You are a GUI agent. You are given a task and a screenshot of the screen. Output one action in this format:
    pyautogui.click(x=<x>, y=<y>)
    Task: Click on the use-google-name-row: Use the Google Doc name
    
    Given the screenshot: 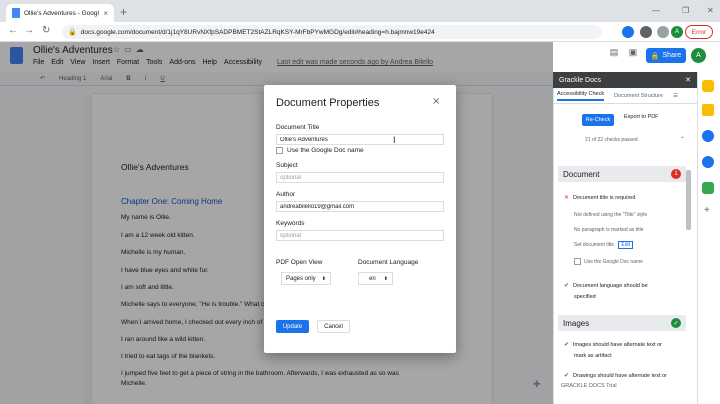 What is the action you would take?
    pyautogui.click(x=608, y=261)
    